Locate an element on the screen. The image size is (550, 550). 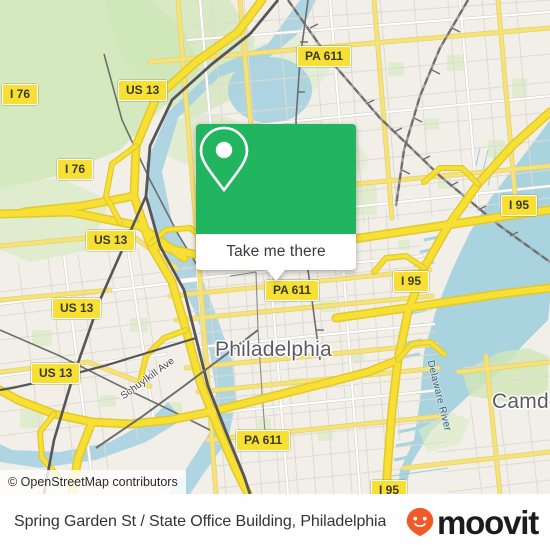
moovit-wordmark: moovit is located at coordinates (488, 522).